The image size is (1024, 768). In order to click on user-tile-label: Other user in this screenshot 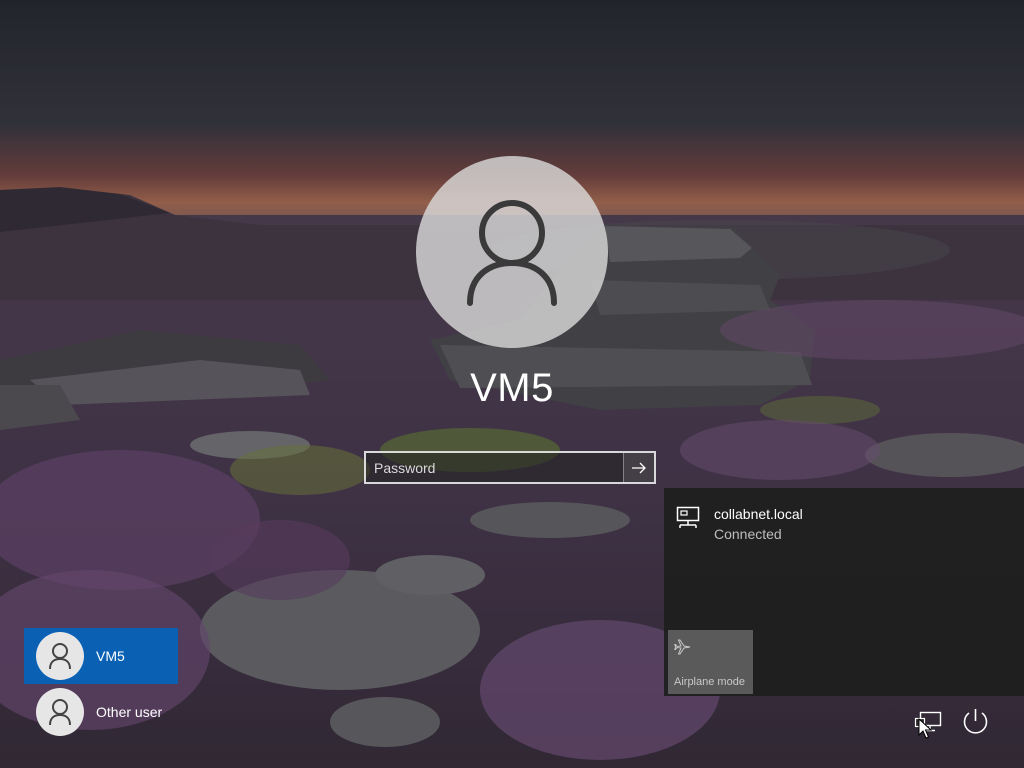, I will do `click(129, 712)`.